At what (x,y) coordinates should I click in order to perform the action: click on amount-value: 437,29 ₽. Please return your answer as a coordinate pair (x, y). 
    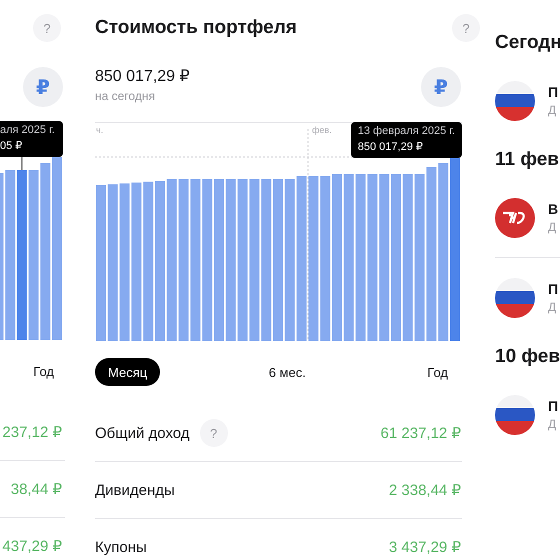
    Looking at the image, I should click on (32, 546).